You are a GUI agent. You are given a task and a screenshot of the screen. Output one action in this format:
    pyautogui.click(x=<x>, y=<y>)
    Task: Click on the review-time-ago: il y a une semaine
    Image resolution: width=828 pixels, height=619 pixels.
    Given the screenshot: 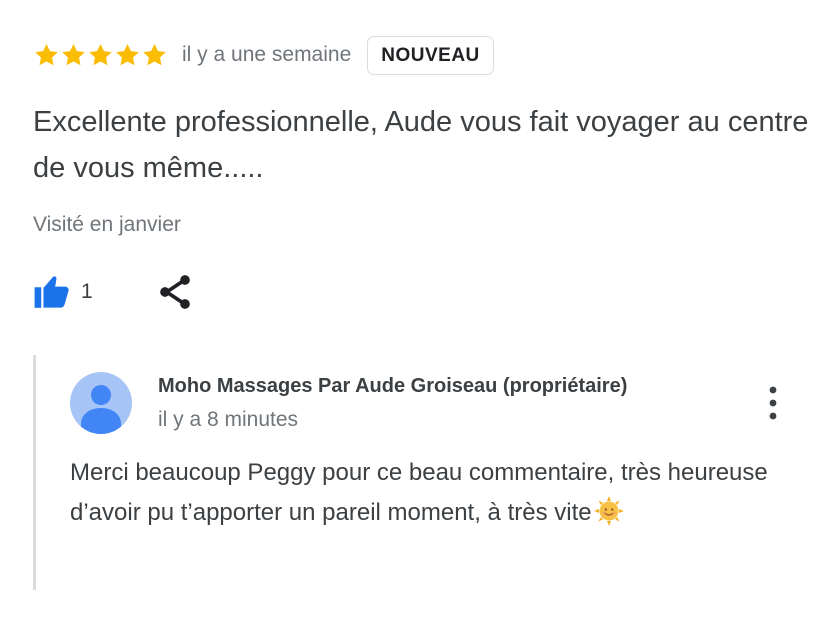 What is the action you would take?
    pyautogui.click(x=267, y=54)
    